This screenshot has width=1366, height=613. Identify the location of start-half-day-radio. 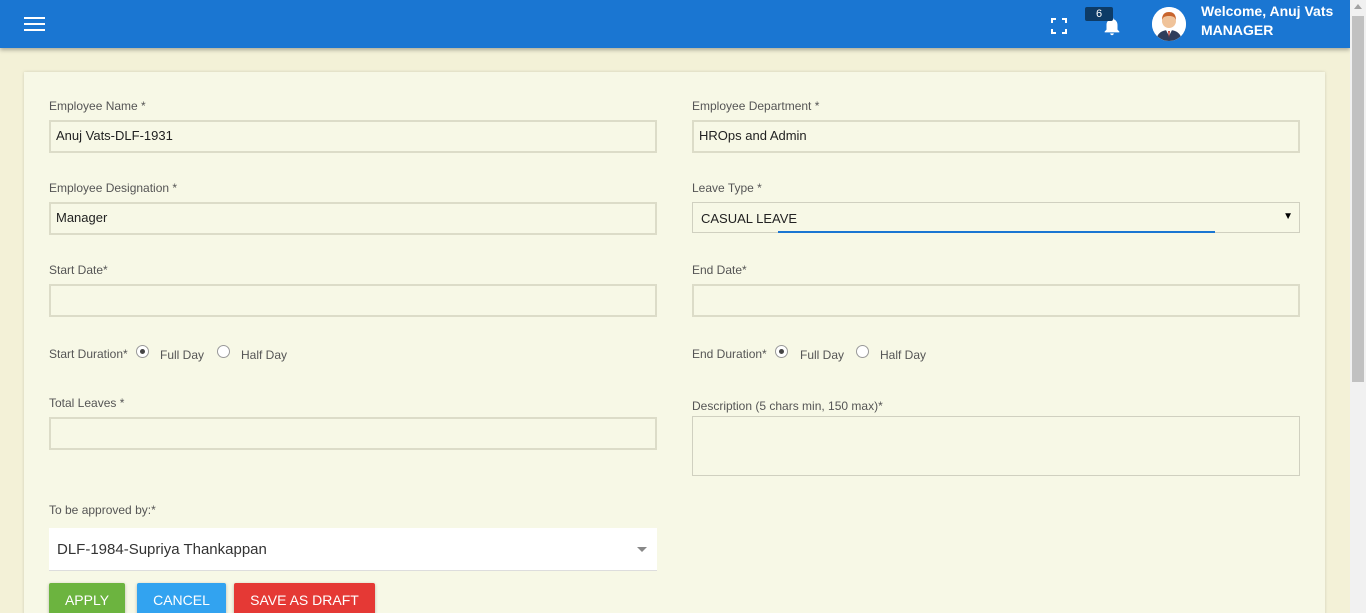
(223, 351).